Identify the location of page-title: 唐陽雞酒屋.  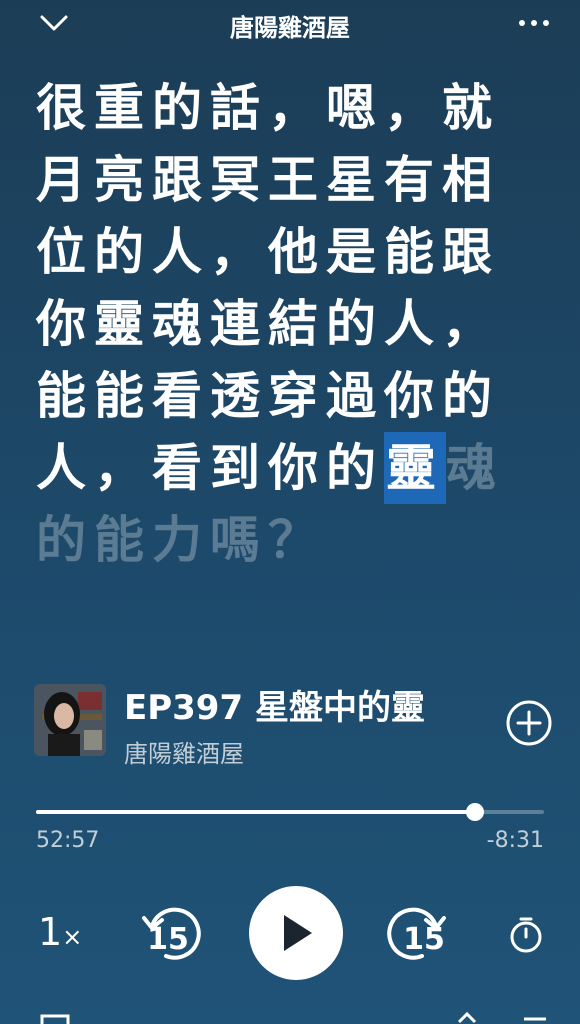
(290, 28).